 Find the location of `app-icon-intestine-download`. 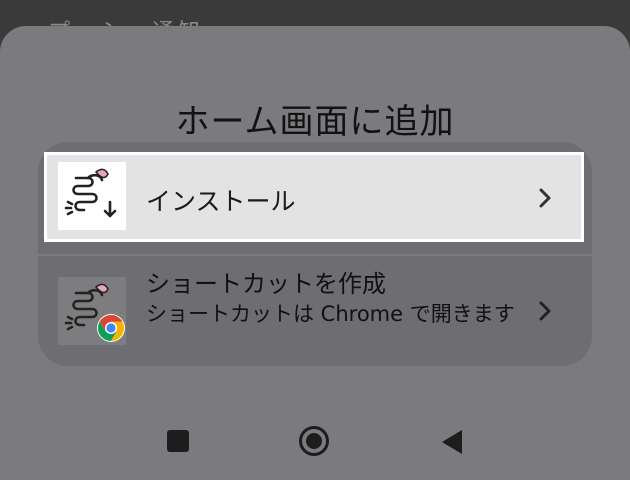

app-icon-intestine-download is located at coordinates (92, 196).